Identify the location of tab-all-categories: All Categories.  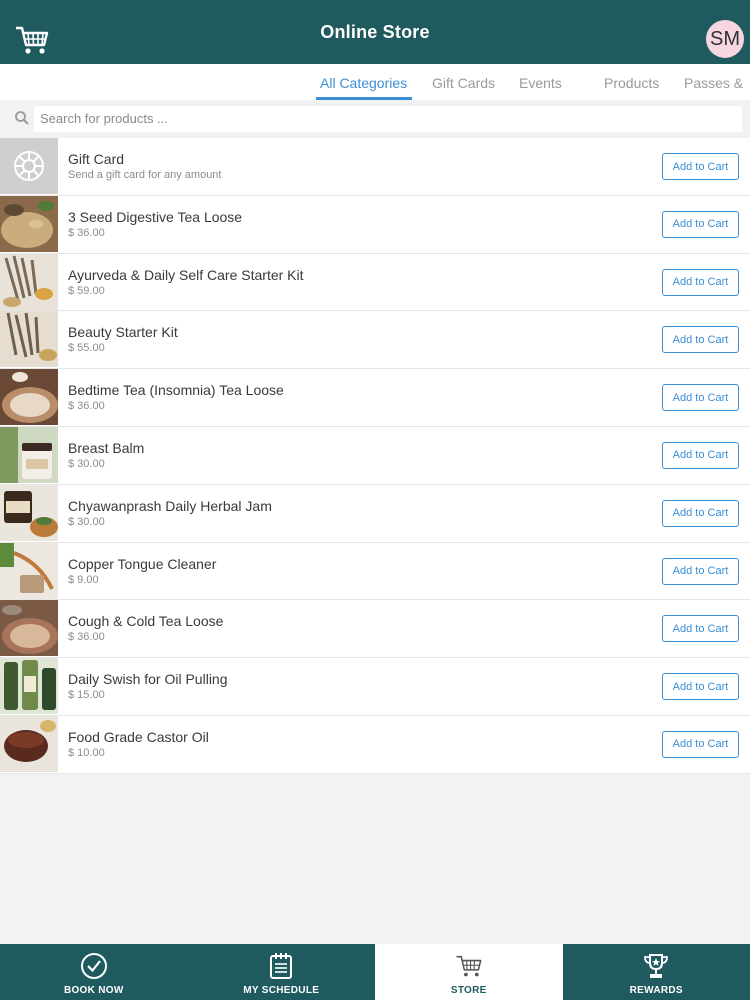
(363, 83).